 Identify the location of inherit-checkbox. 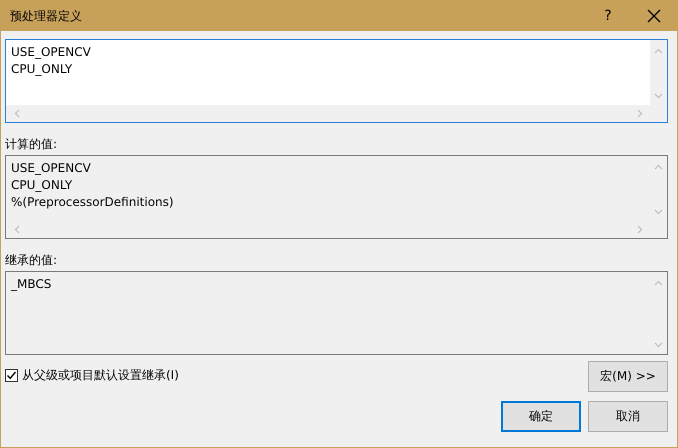
(11, 375).